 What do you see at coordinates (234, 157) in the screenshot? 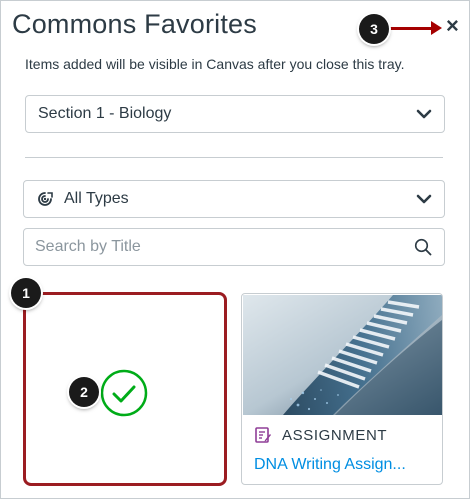
I see `divider` at bounding box center [234, 157].